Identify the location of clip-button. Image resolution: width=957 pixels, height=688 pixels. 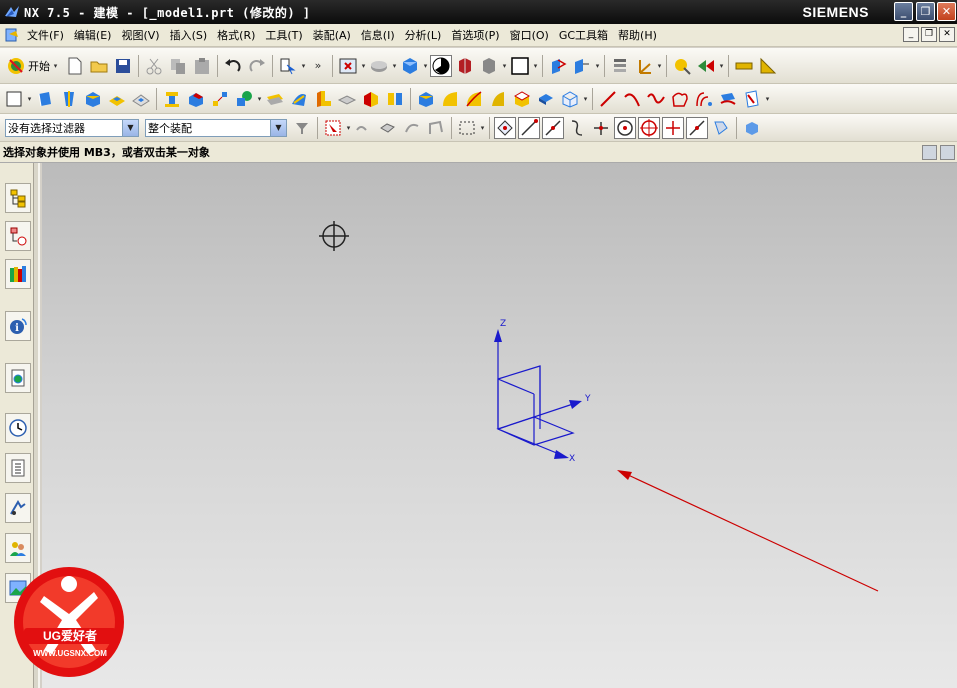
(582, 66).